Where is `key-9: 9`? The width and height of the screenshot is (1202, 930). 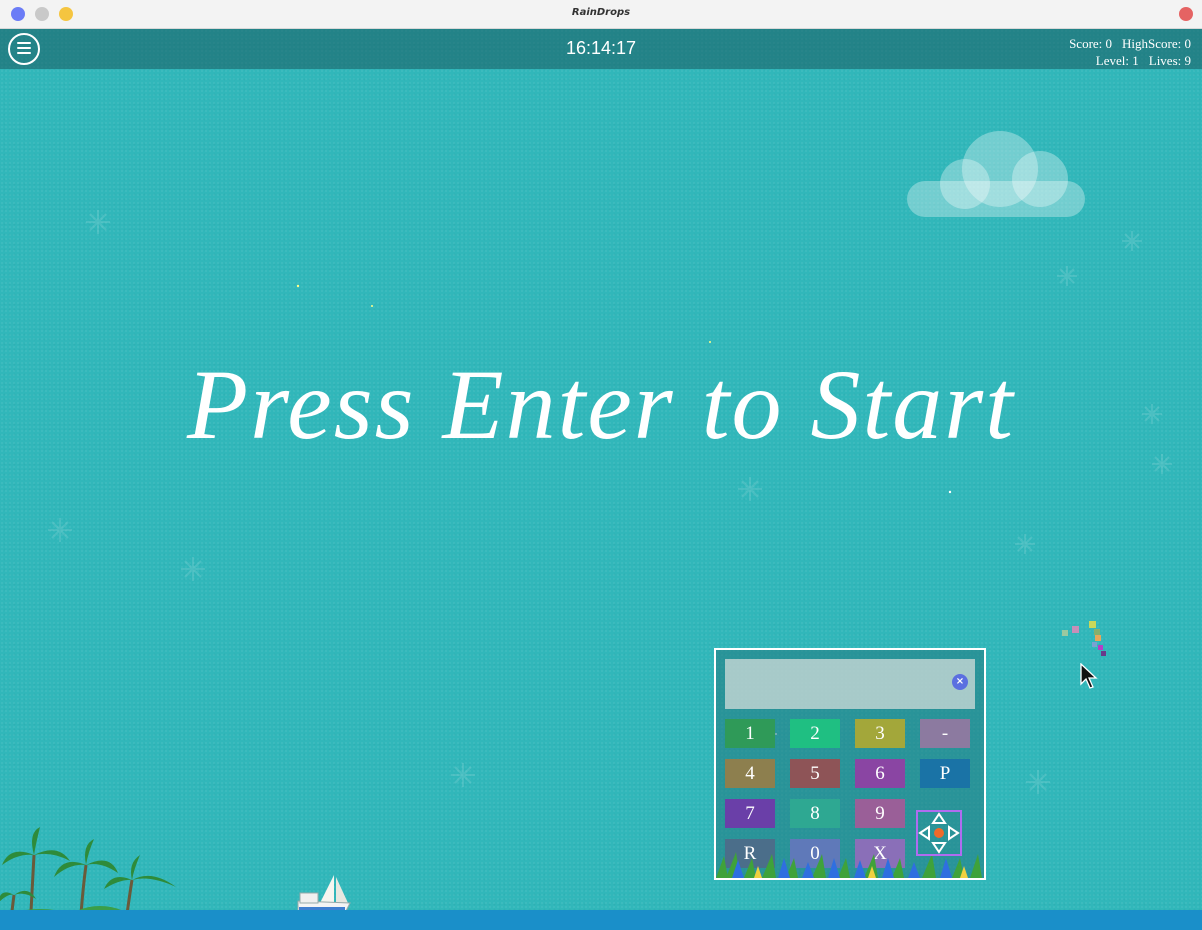 key-9: 9 is located at coordinates (880, 813).